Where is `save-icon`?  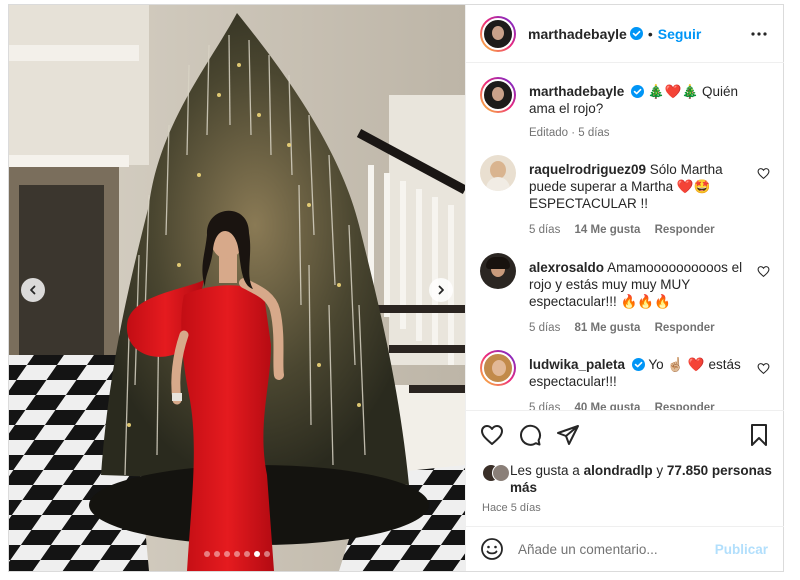
save-icon is located at coordinates (759, 435).